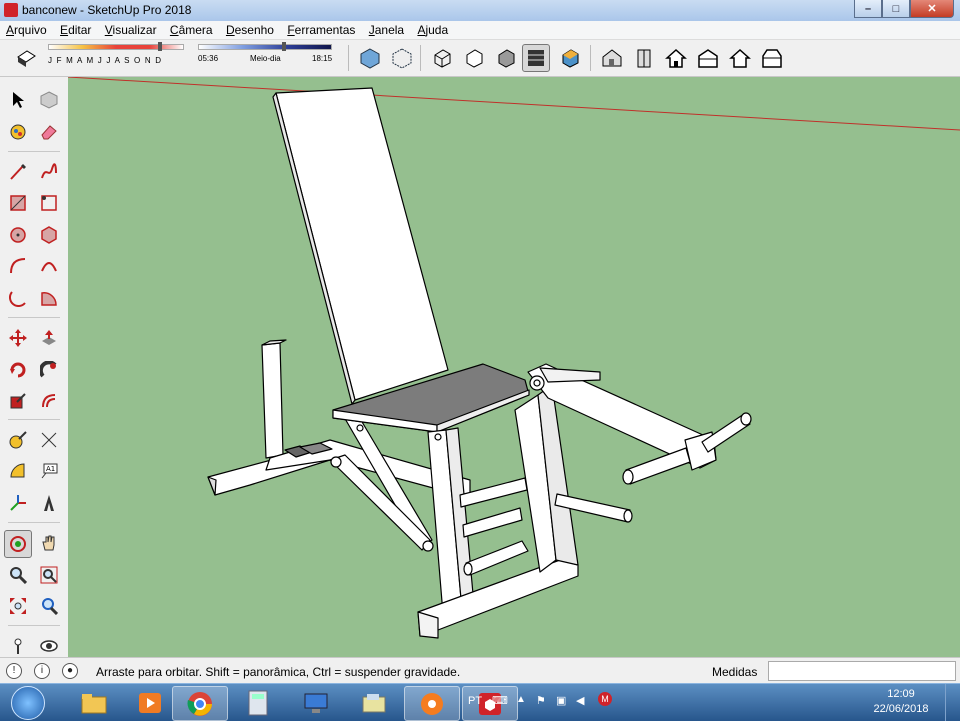  Describe the element at coordinates (130, 29) in the screenshot. I see `menu-visualizar: Visualizar` at that location.